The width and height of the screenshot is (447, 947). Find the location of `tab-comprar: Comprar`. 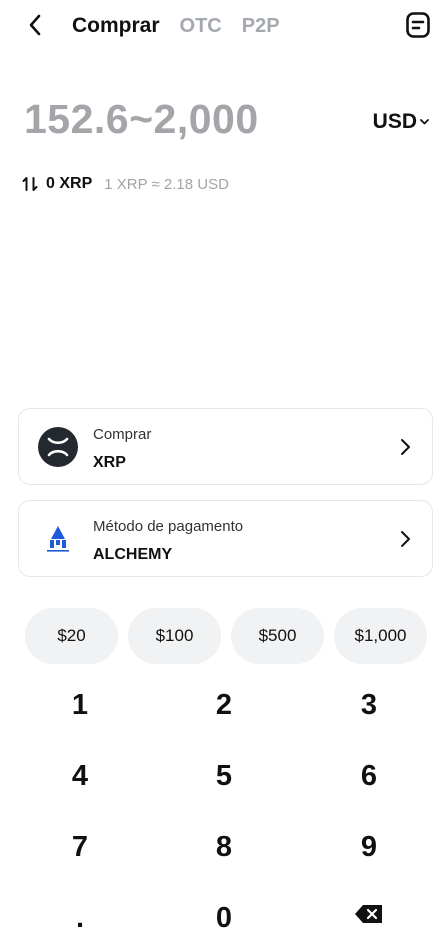

tab-comprar: Comprar is located at coordinates (116, 26).